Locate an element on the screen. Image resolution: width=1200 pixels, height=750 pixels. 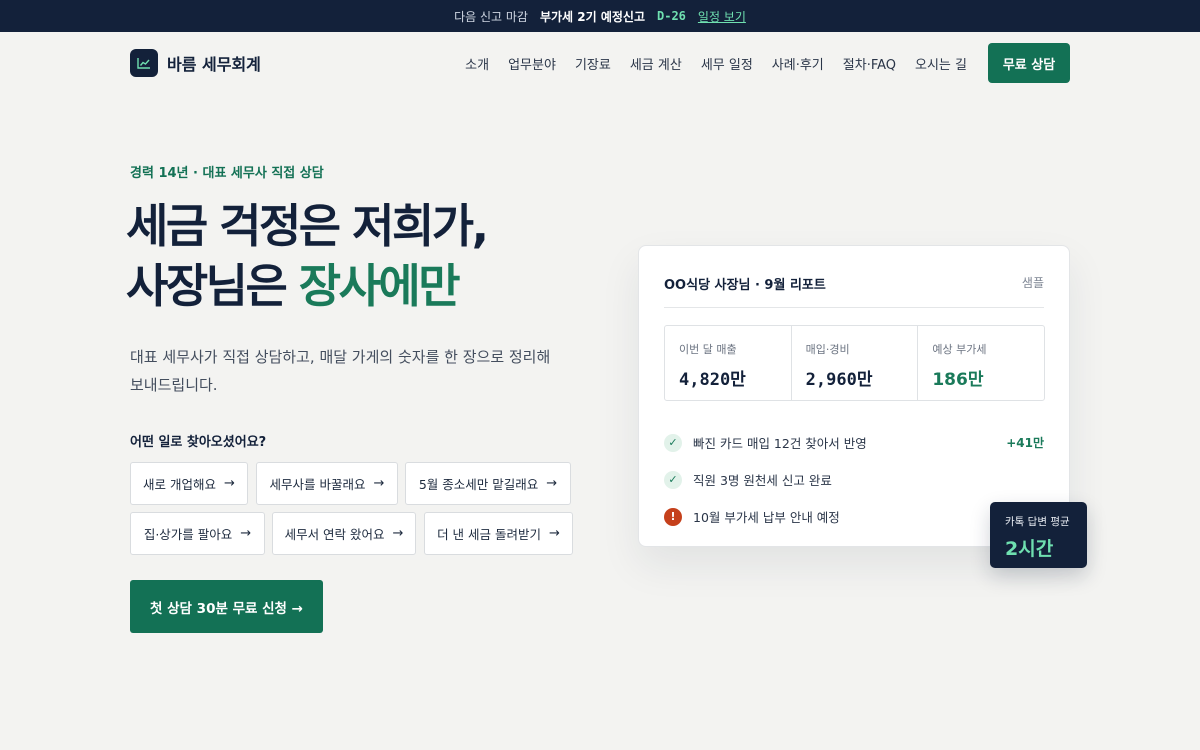
report-item-text: 10월 부가세 납부 안내 예정 is located at coordinates (766, 517).